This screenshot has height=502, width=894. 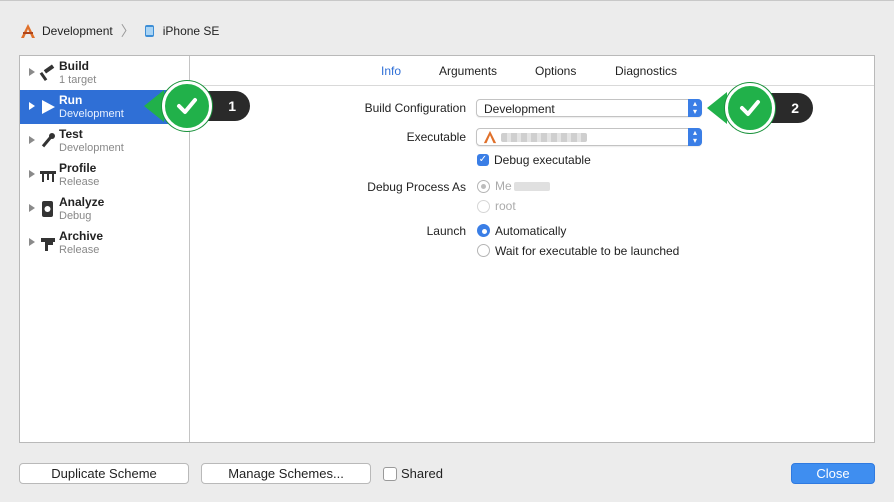 I want to click on launch-automatically-radio, so click(x=483, y=230).